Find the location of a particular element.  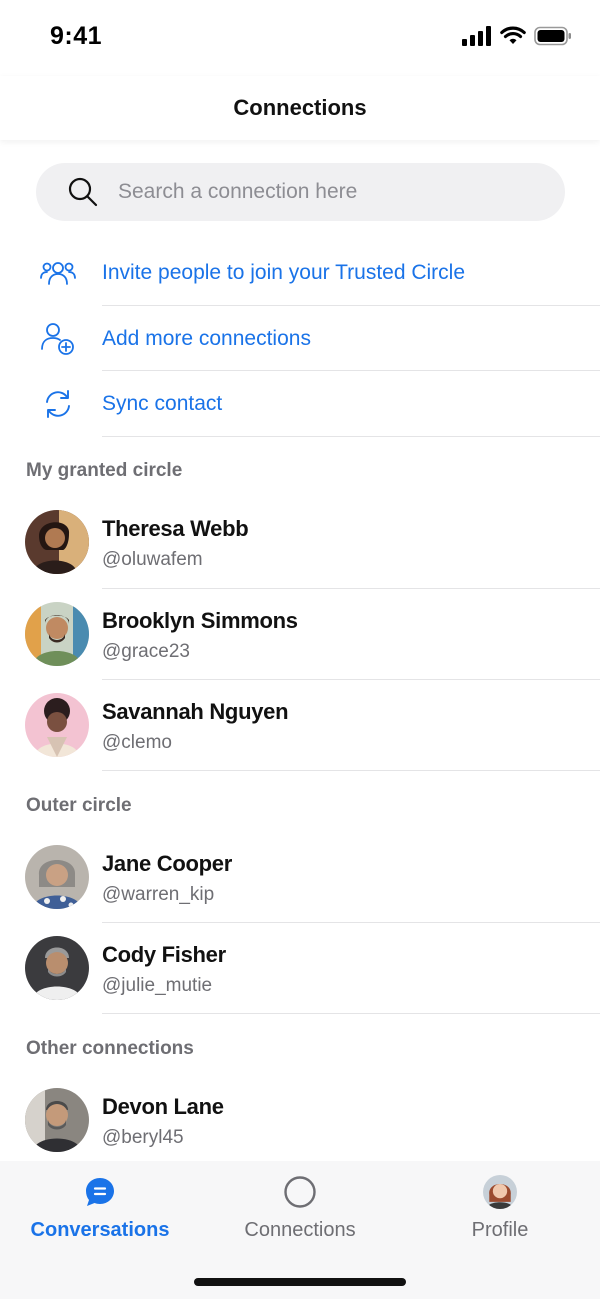

tab-profile: Profile is located at coordinates (500, 1220).